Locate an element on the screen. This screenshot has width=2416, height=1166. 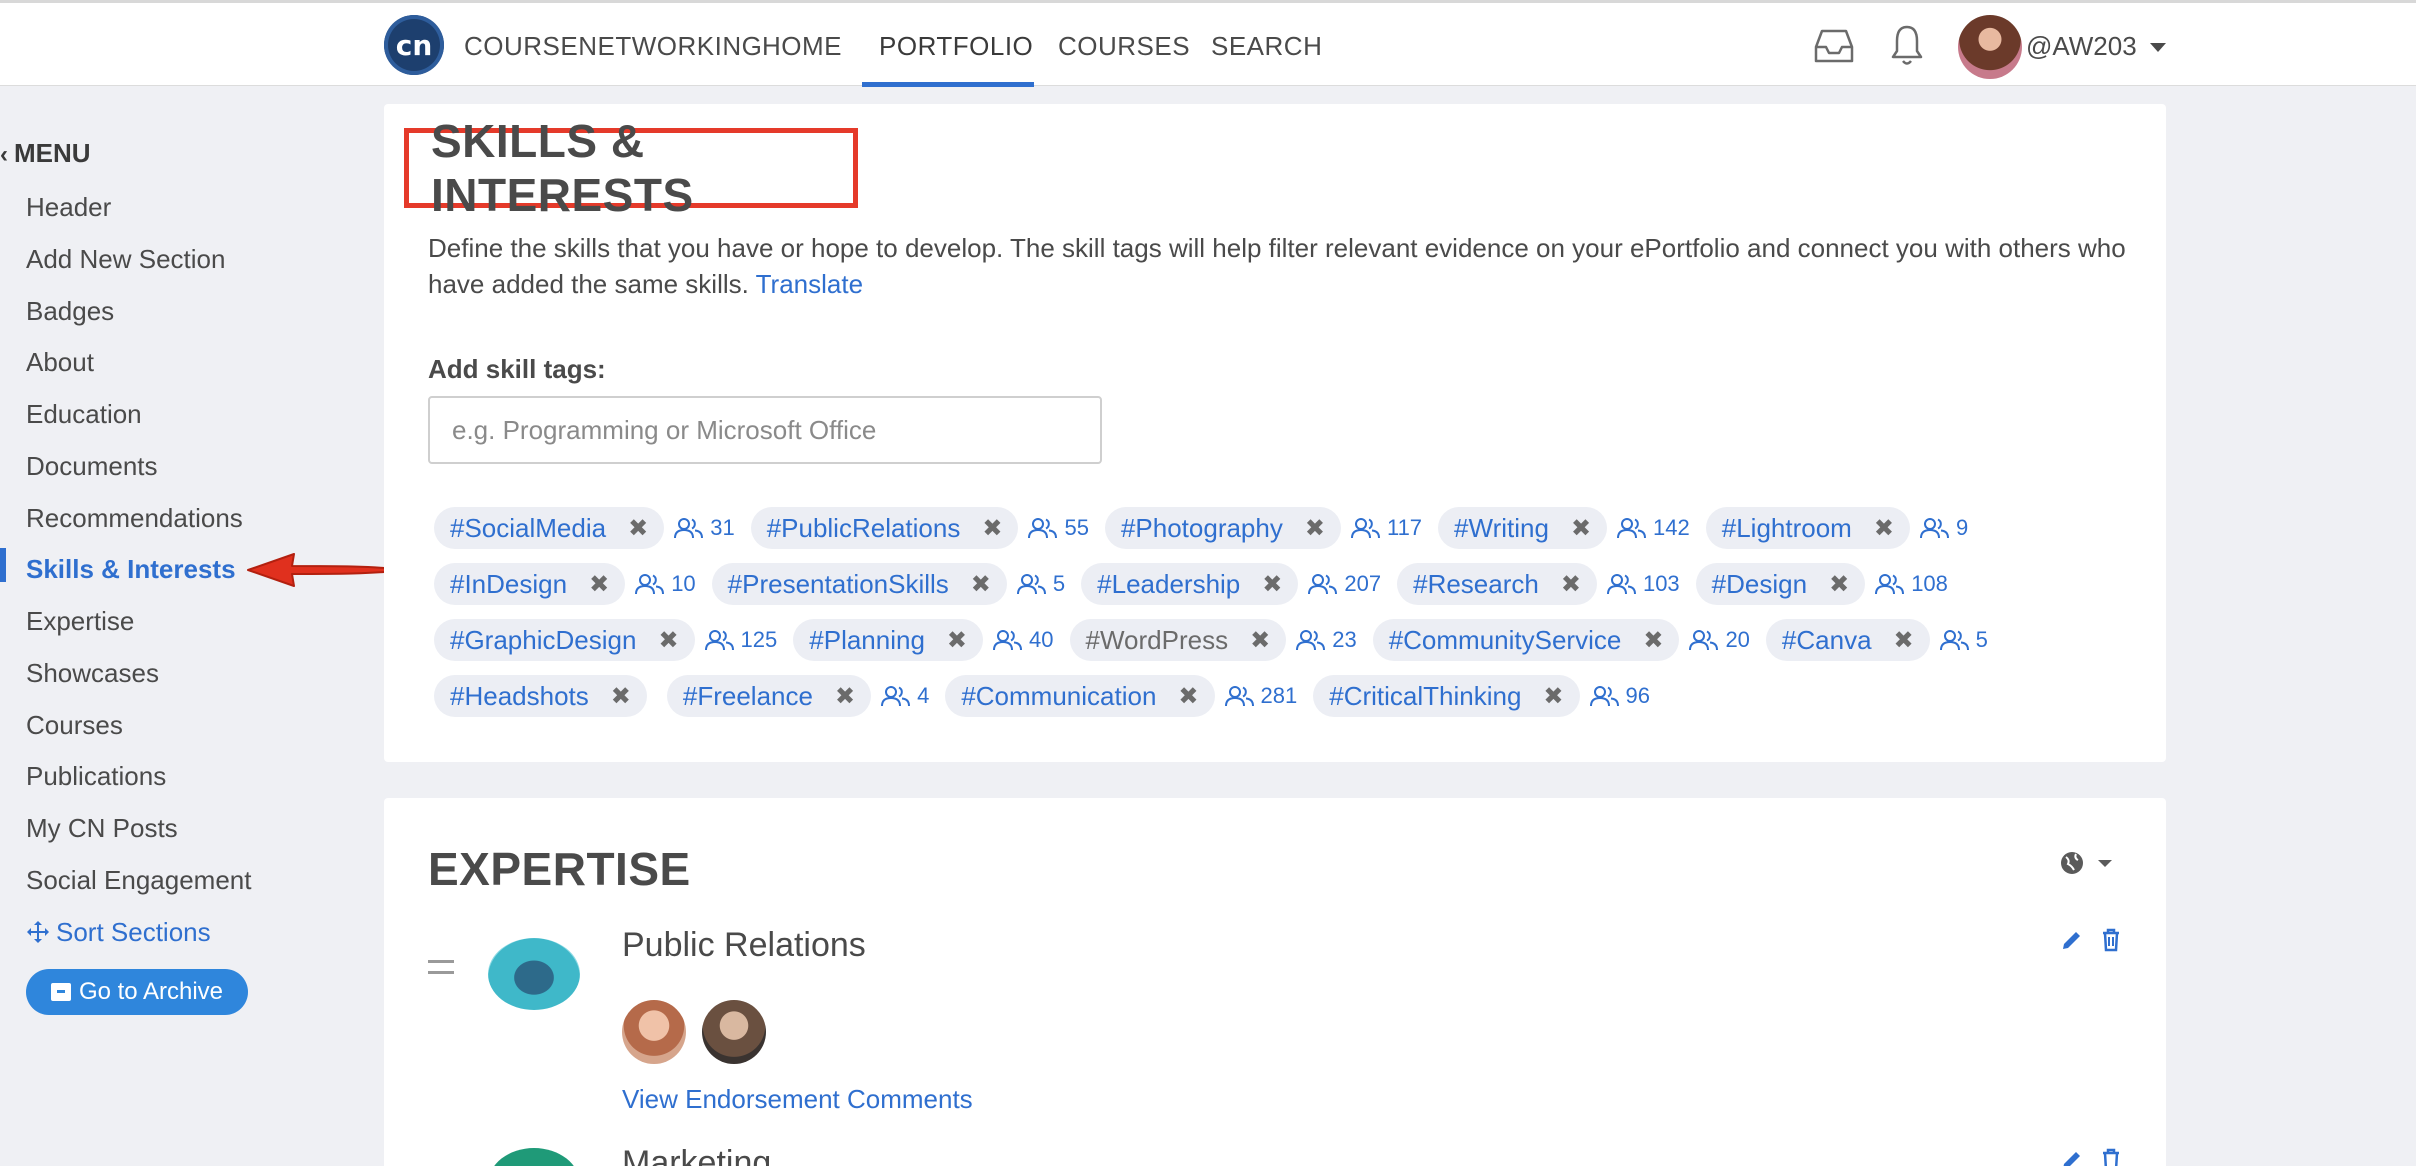
brand-name: COURSENETWORKING is located at coordinates (613, 46).